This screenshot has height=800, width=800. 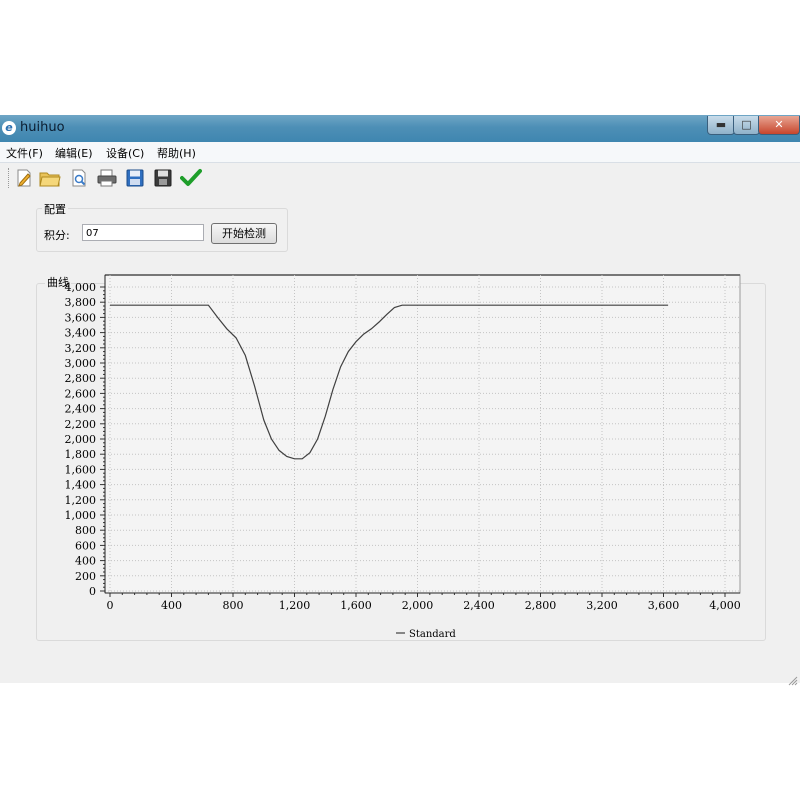 What do you see at coordinates (81, 378) in the screenshot?
I see `y-tick-label: 2,800` at bounding box center [81, 378].